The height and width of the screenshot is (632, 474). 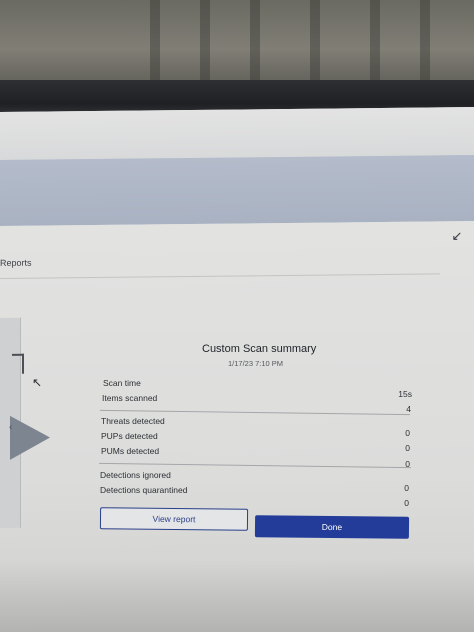 What do you see at coordinates (332, 527) in the screenshot?
I see `done-button: Done` at bounding box center [332, 527].